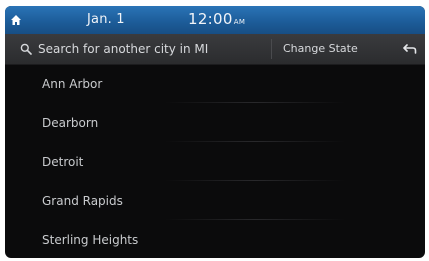 This screenshot has height=261, width=429. I want to click on status-ampm: AM, so click(239, 22).